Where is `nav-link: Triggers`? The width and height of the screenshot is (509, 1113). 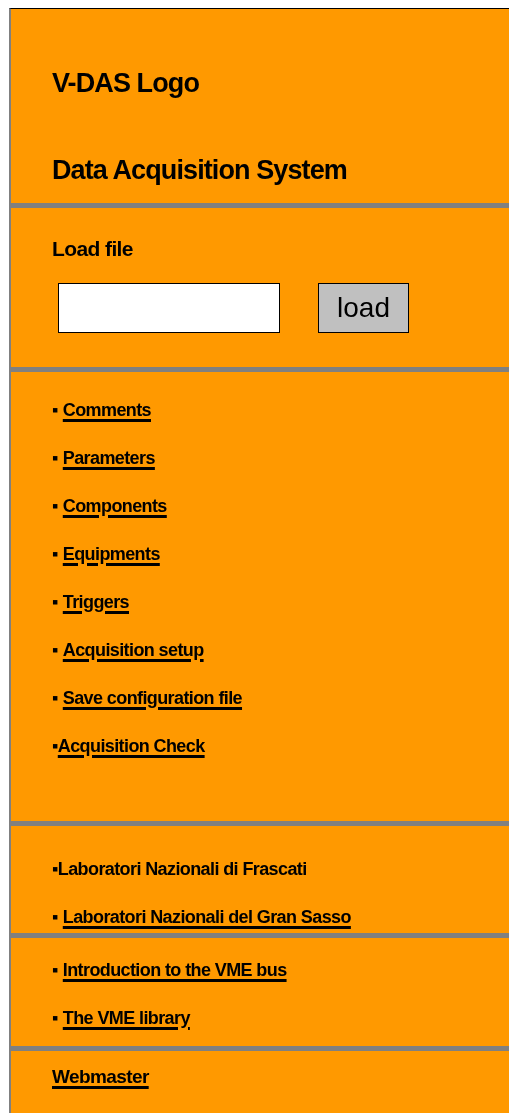
nav-link: Triggers is located at coordinates (95, 602).